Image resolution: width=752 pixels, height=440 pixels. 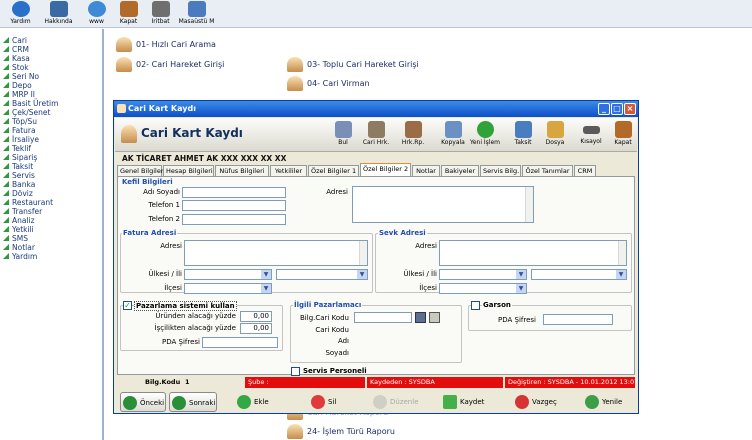 What do you see at coordinates (463, 402) in the screenshot?
I see `save-button: Kaydet` at bounding box center [463, 402].